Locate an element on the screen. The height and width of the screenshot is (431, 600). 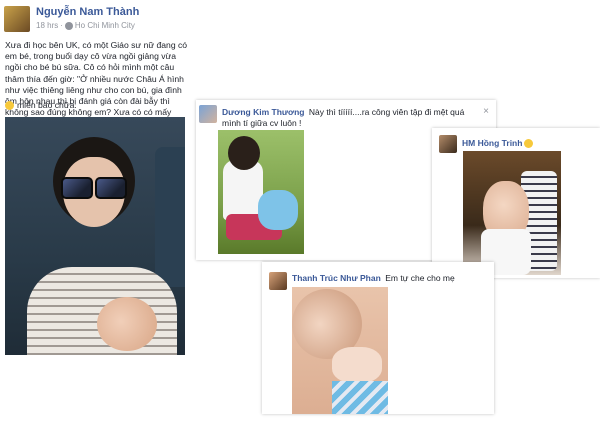
post-footer: miễn bào chữa. is located at coordinates (41, 105).